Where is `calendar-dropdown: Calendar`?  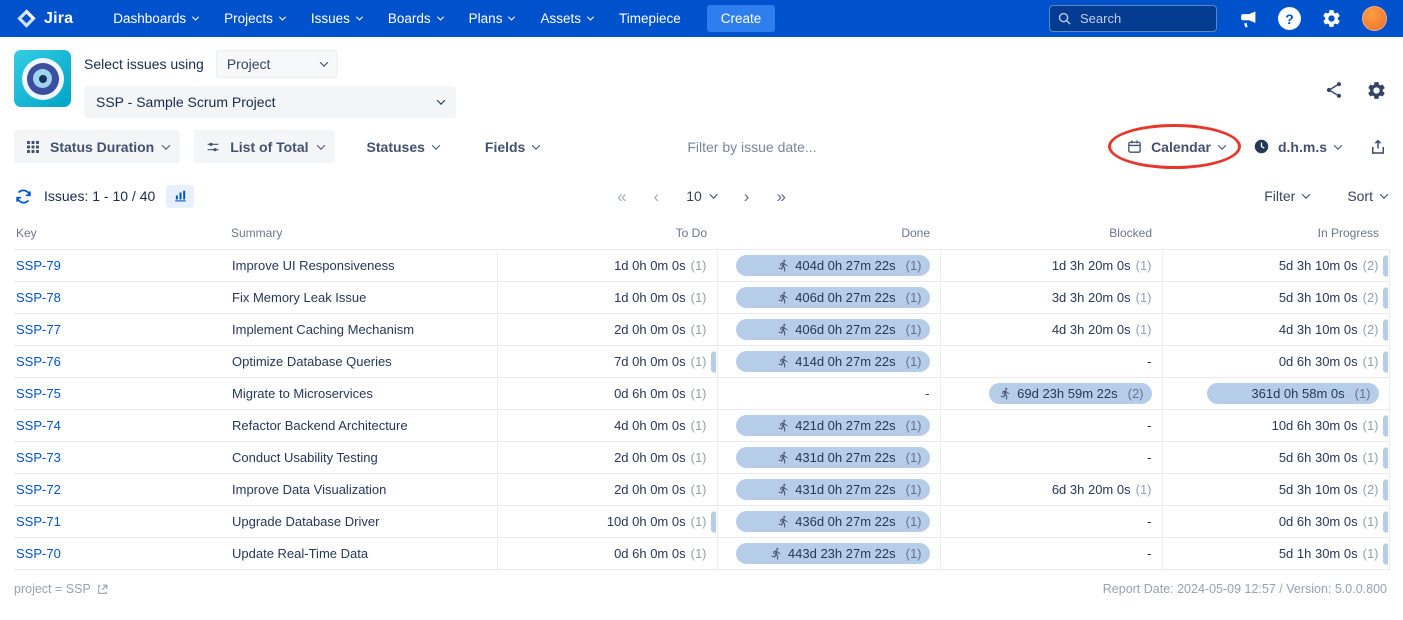
calendar-dropdown: Calendar is located at coordinates (1175, 146).